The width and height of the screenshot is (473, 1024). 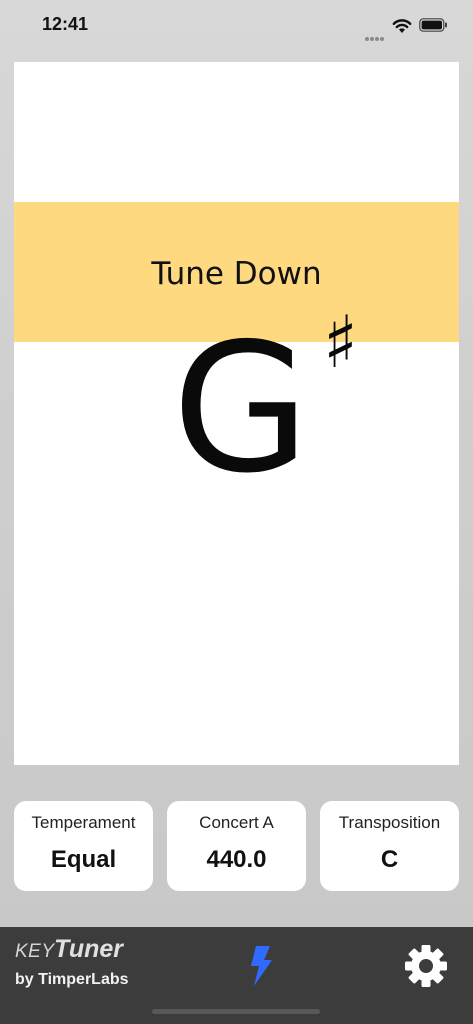 I want to click on bolt-icon, so click(x=262, y=966).